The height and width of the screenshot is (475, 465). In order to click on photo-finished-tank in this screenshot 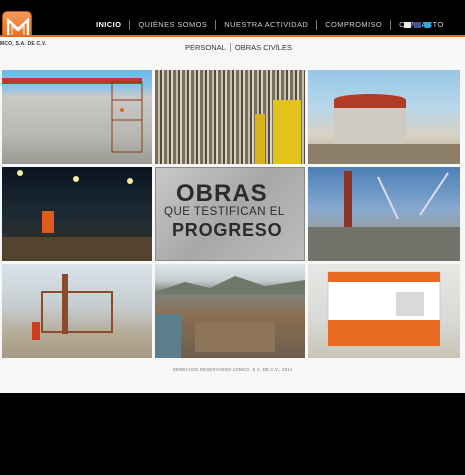, I will do `click(384, 117)`.